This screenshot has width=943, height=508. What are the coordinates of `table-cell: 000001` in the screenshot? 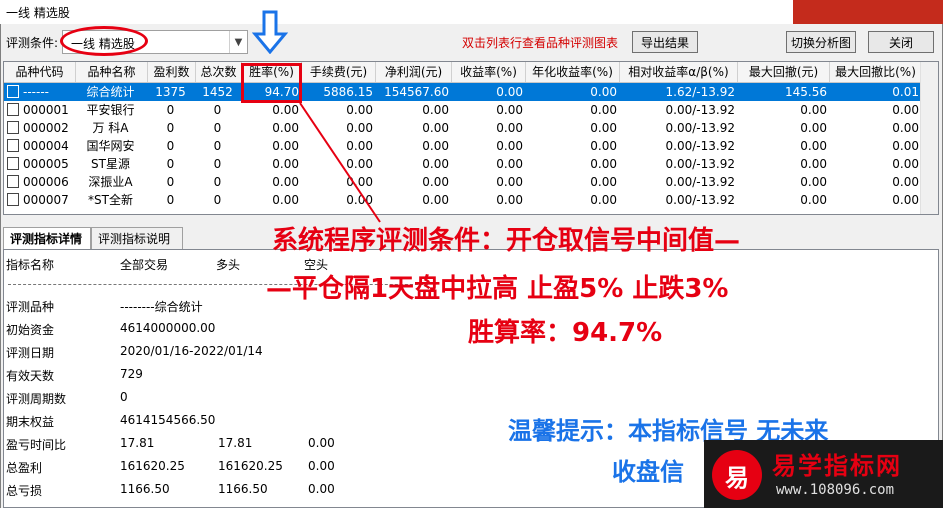 It's located at (40, 110).